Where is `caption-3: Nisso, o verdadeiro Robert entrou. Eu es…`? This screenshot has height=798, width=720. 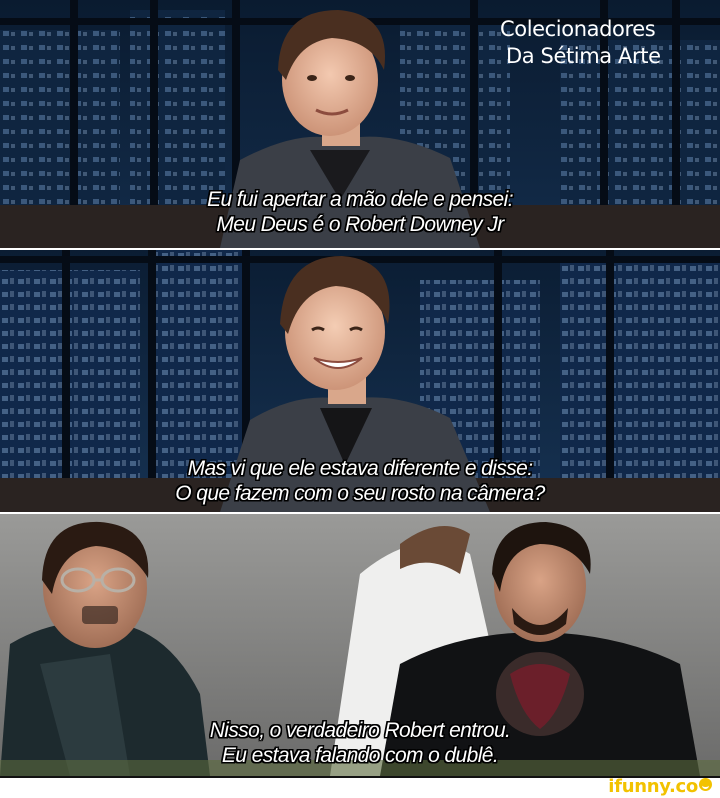 caption-3: Nisso, o verdadeiro Robert entrou. Eu es… is located at coordinates (360, 743).